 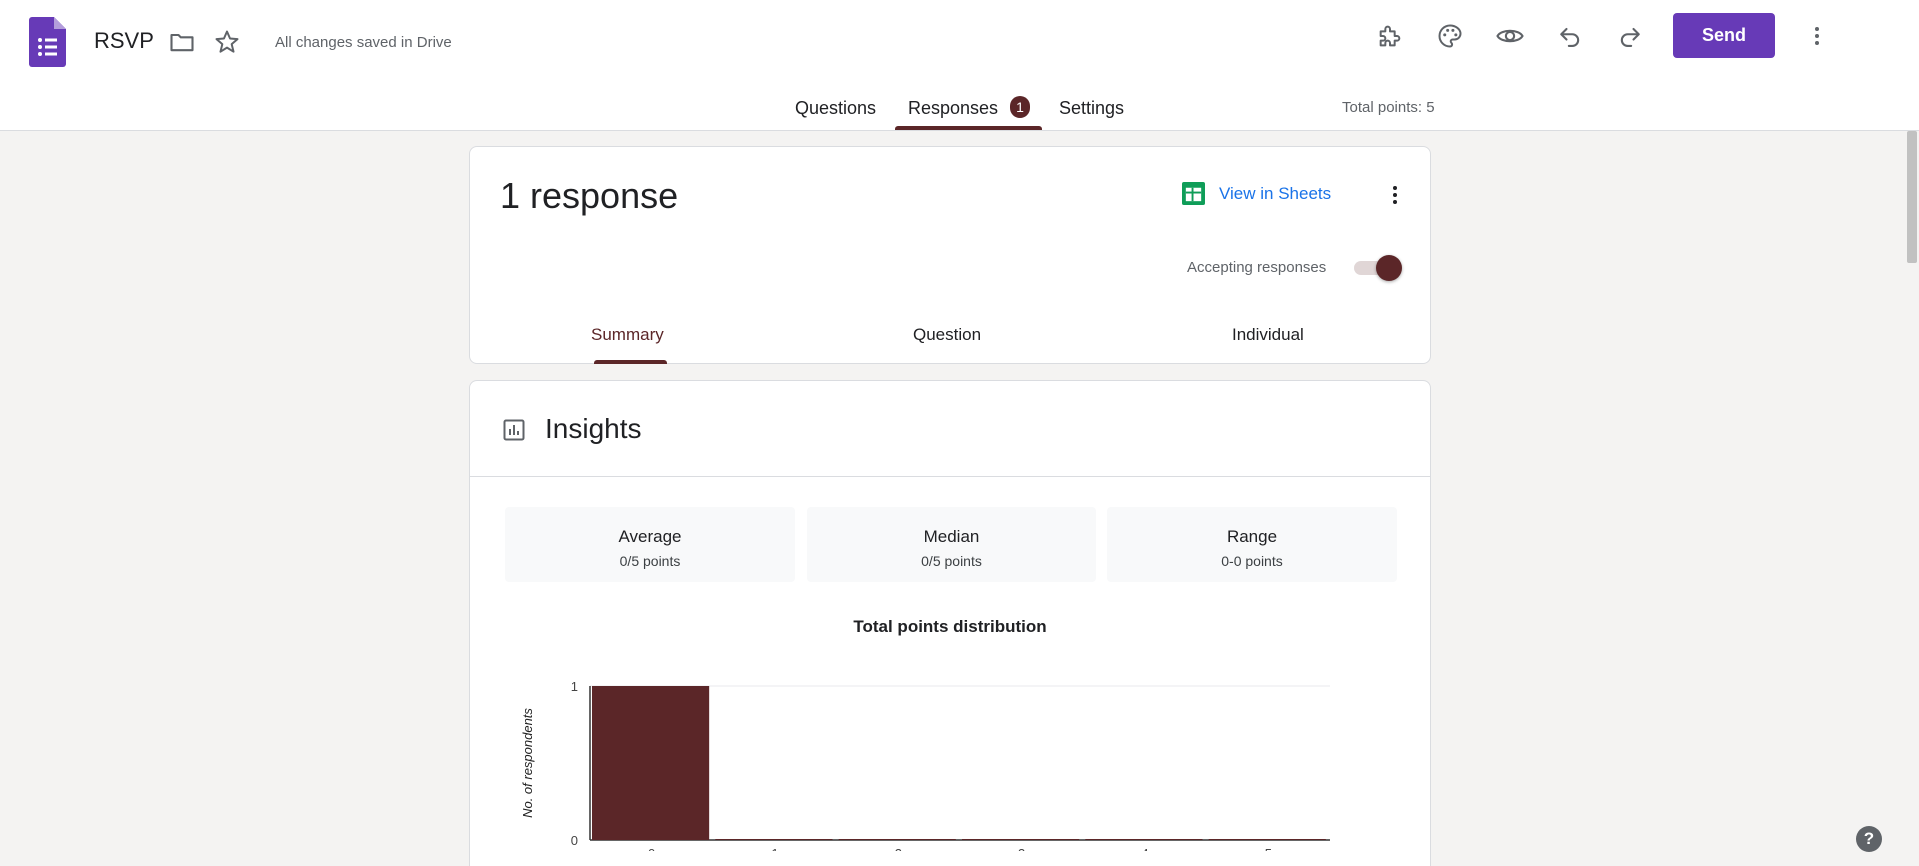 I want to click on y-tick-label: 0, so click(x=574, y=840).